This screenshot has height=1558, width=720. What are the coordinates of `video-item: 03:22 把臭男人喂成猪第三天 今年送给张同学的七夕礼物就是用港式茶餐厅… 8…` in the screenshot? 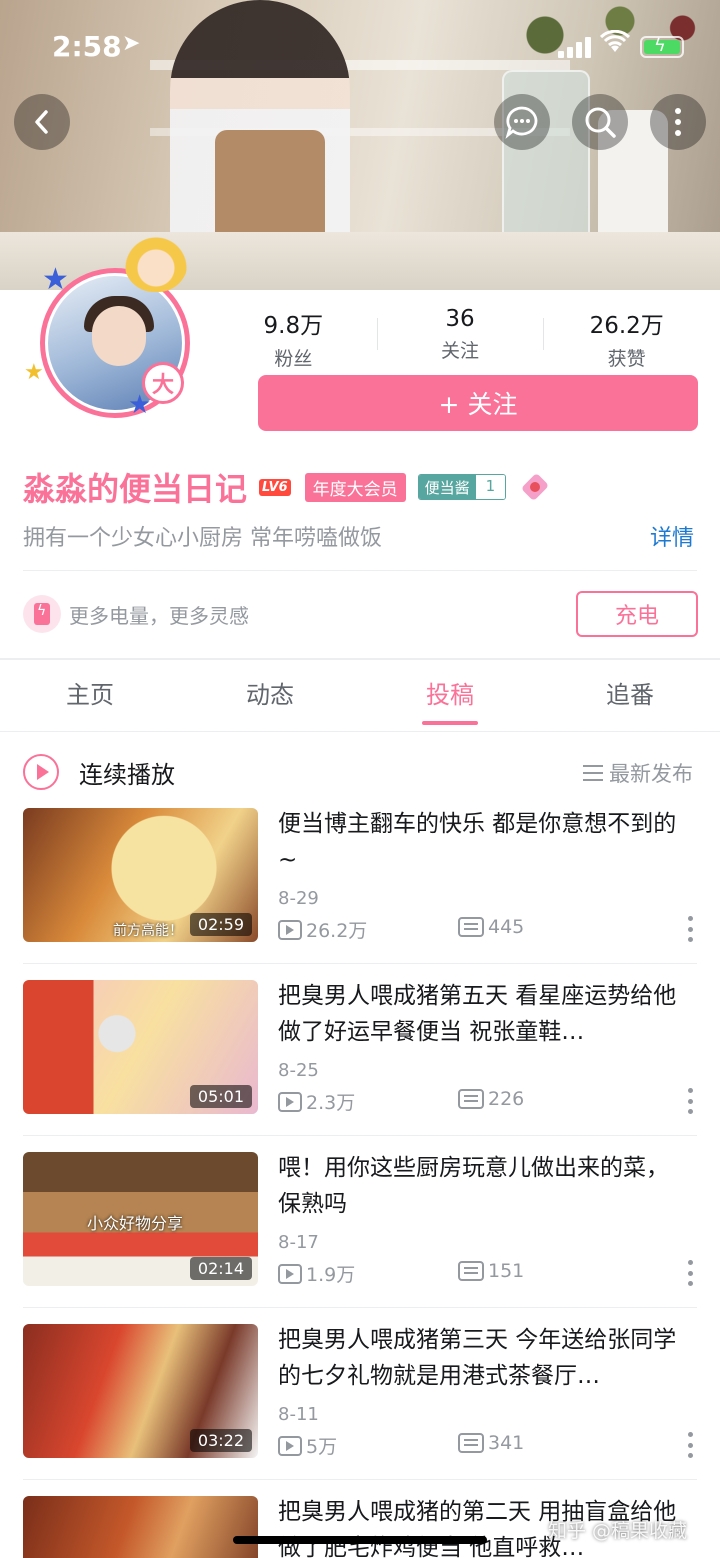 It's located at (360, 1394).